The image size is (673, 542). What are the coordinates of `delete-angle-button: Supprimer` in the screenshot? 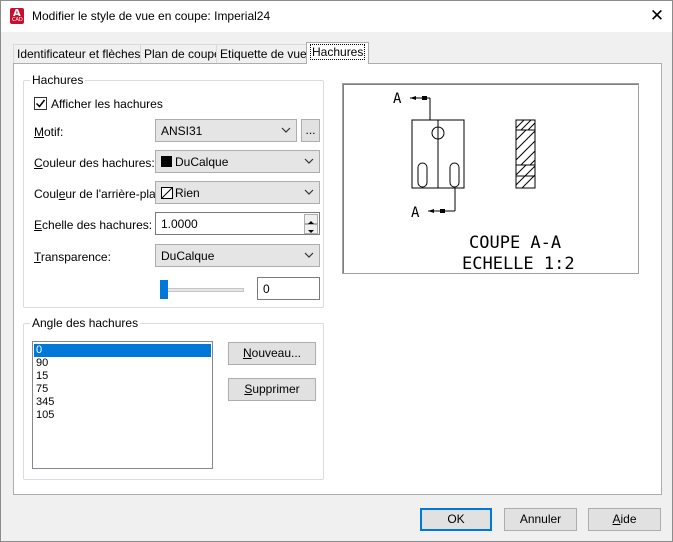 It's located at (272, 389).